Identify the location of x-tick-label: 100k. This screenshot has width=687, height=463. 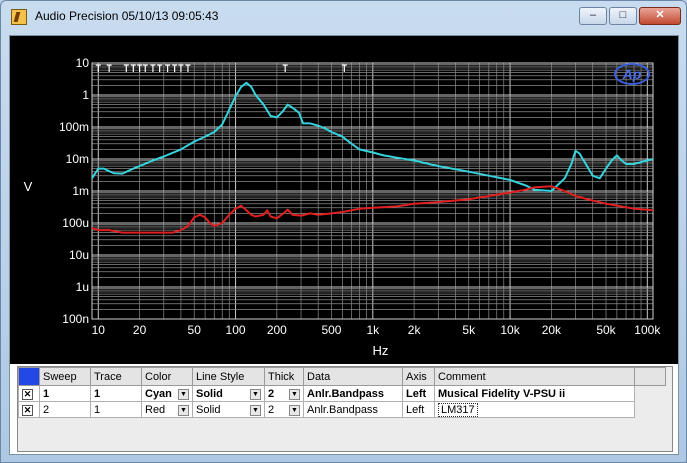
(647, 330).